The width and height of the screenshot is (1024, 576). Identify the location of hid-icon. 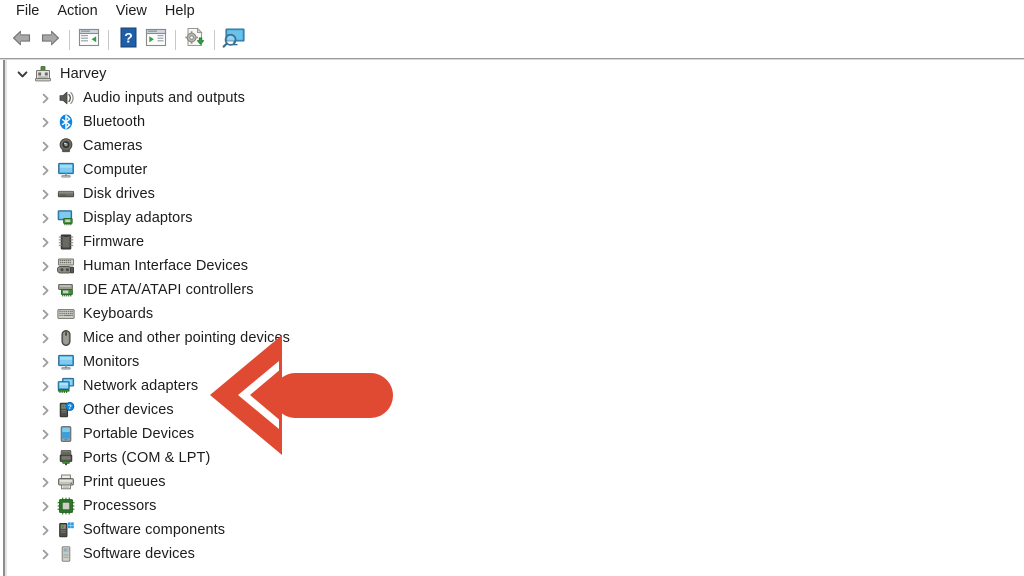
(66, 266).